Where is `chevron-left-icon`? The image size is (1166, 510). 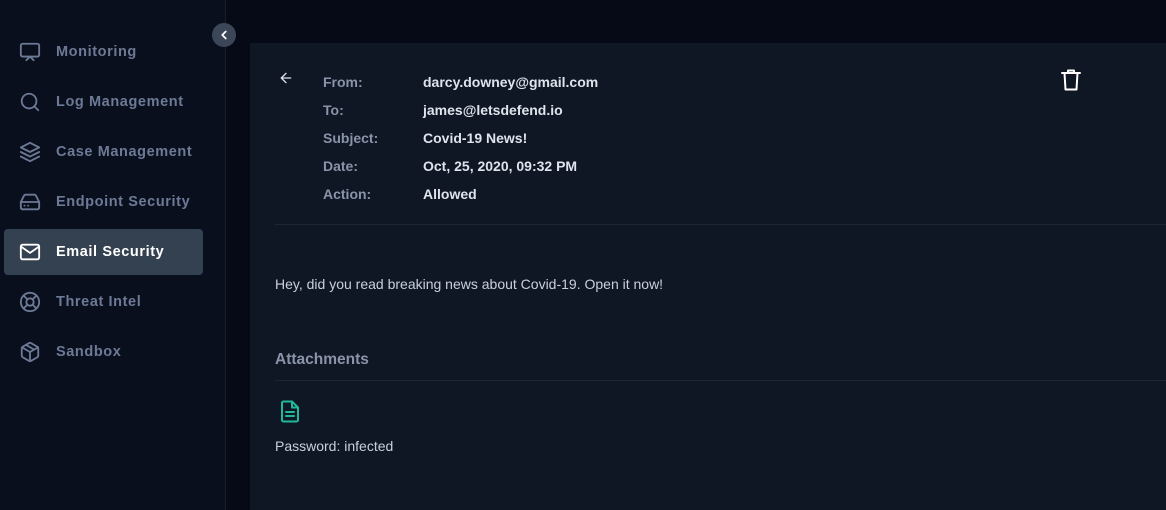 chevron-left-icon is located at coordinates (224, 35).